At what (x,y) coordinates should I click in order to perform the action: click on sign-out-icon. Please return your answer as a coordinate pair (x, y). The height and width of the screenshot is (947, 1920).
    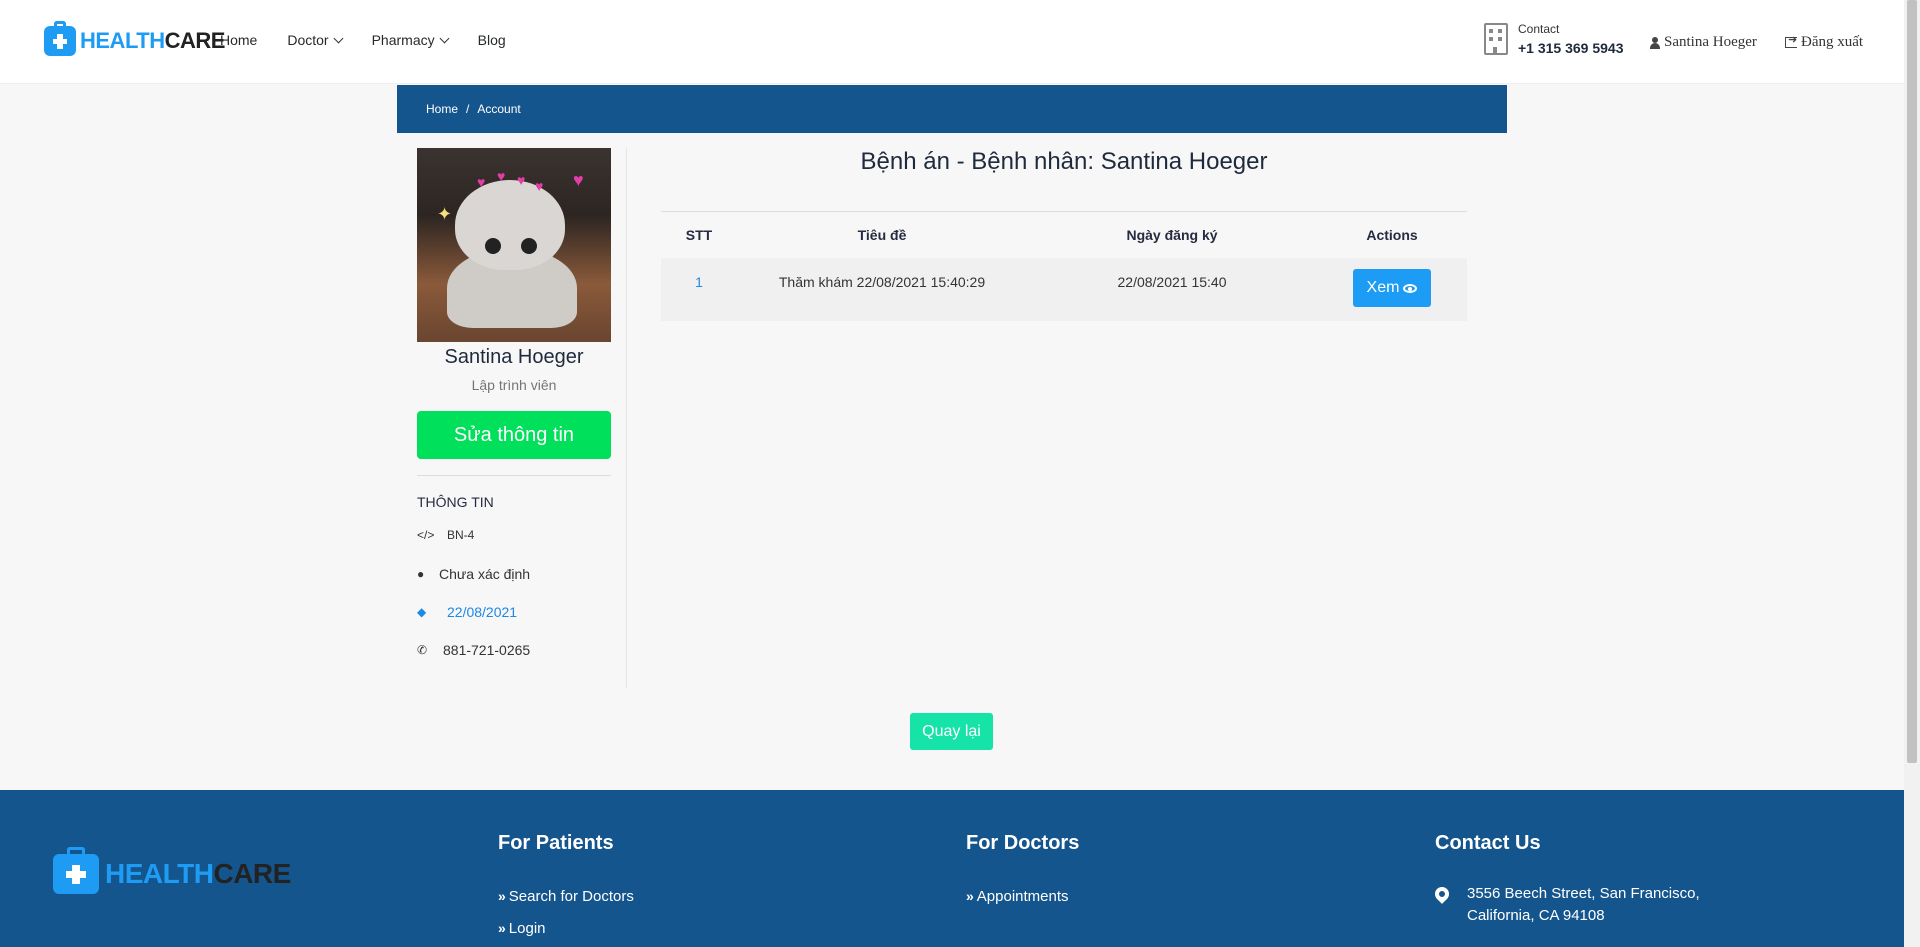
    Looking at the image, I should click on (1791, 40).